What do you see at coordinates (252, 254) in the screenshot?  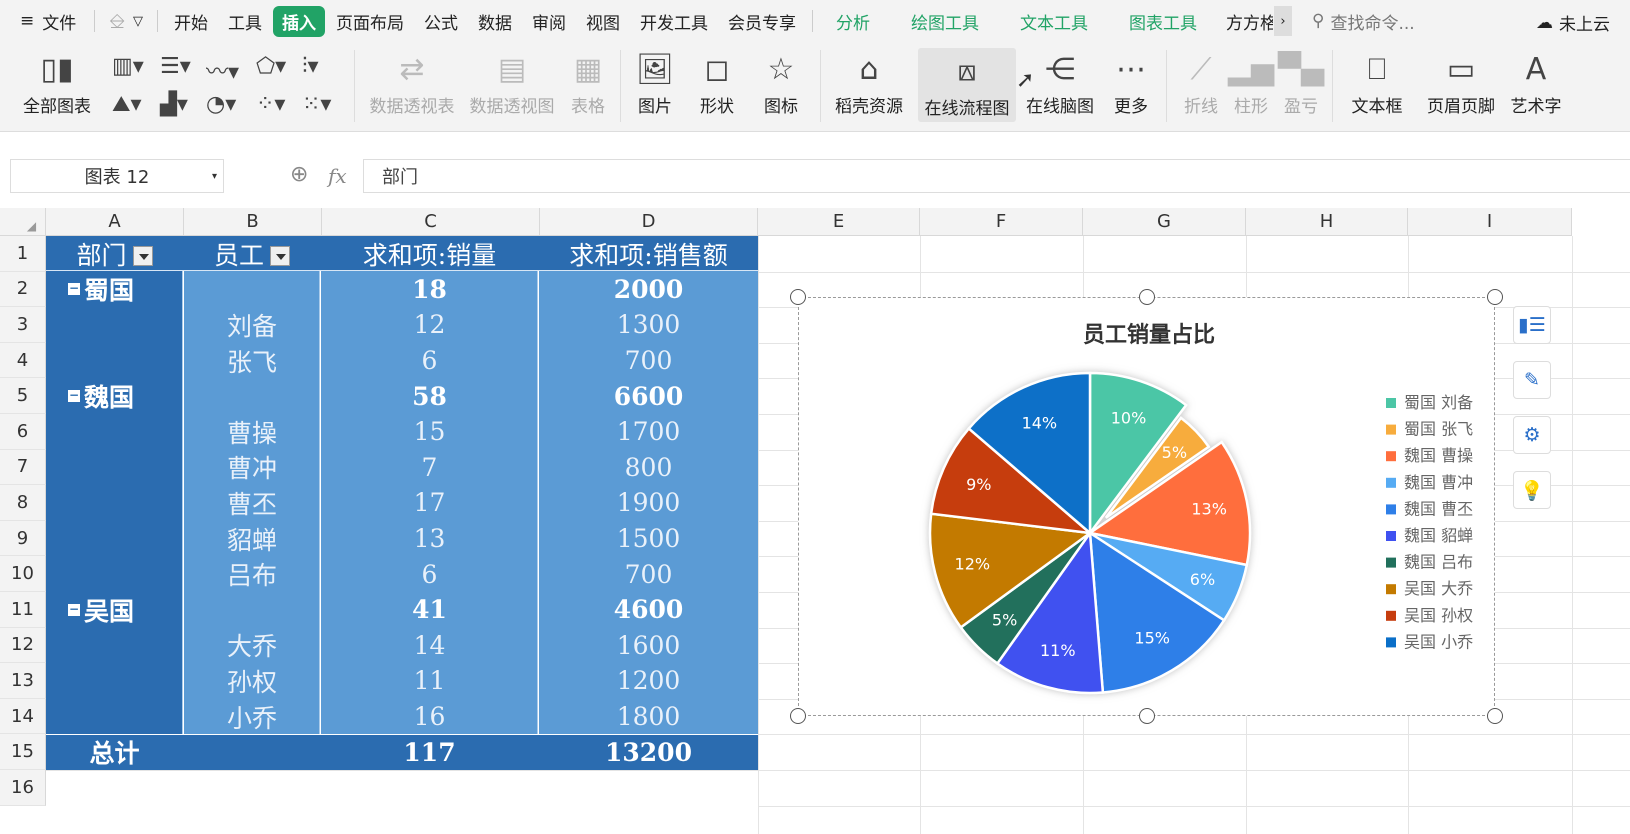 I see `pivot-header-employee: 员工` at bounding box center [252, 254].